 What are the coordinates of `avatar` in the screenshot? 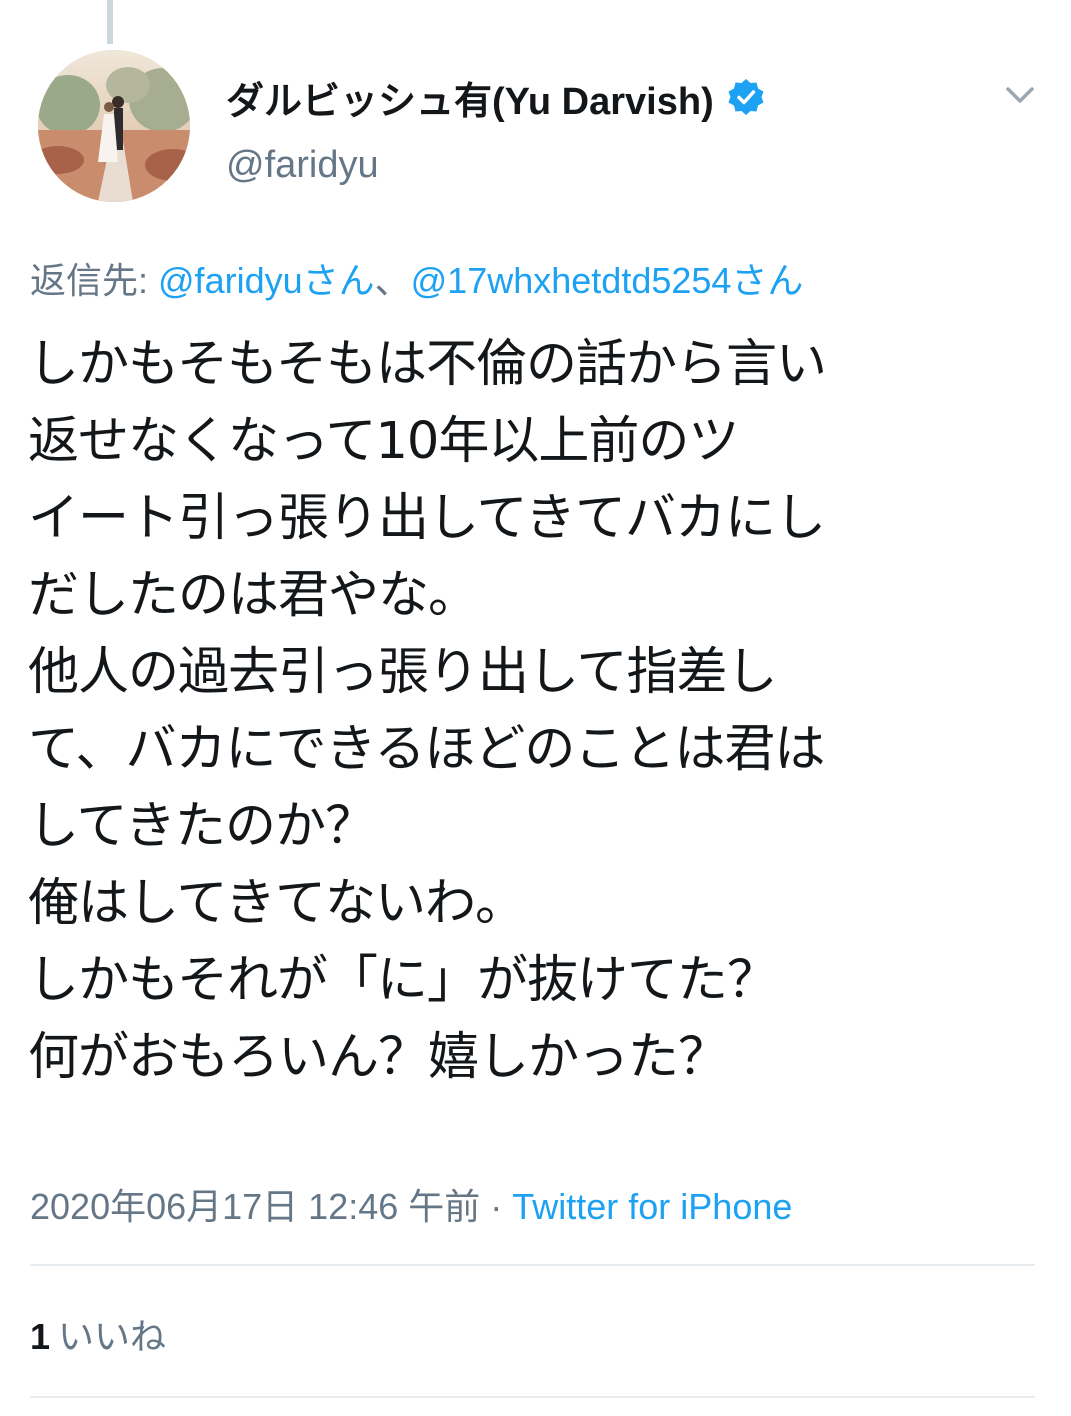 It's located at (114, 126).